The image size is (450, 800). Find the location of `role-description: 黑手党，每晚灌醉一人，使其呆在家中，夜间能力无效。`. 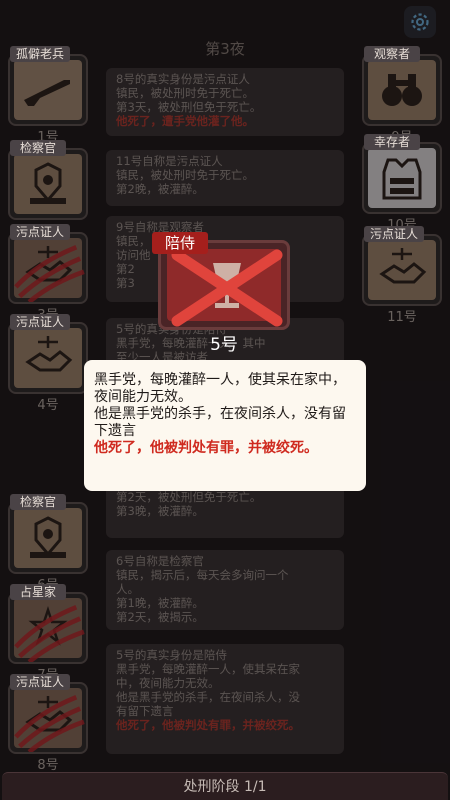

role-description: 黑手党，每晚灌醉一人，使其呆在家中，夜间能力无效。 is located at coordinates (220, 388).